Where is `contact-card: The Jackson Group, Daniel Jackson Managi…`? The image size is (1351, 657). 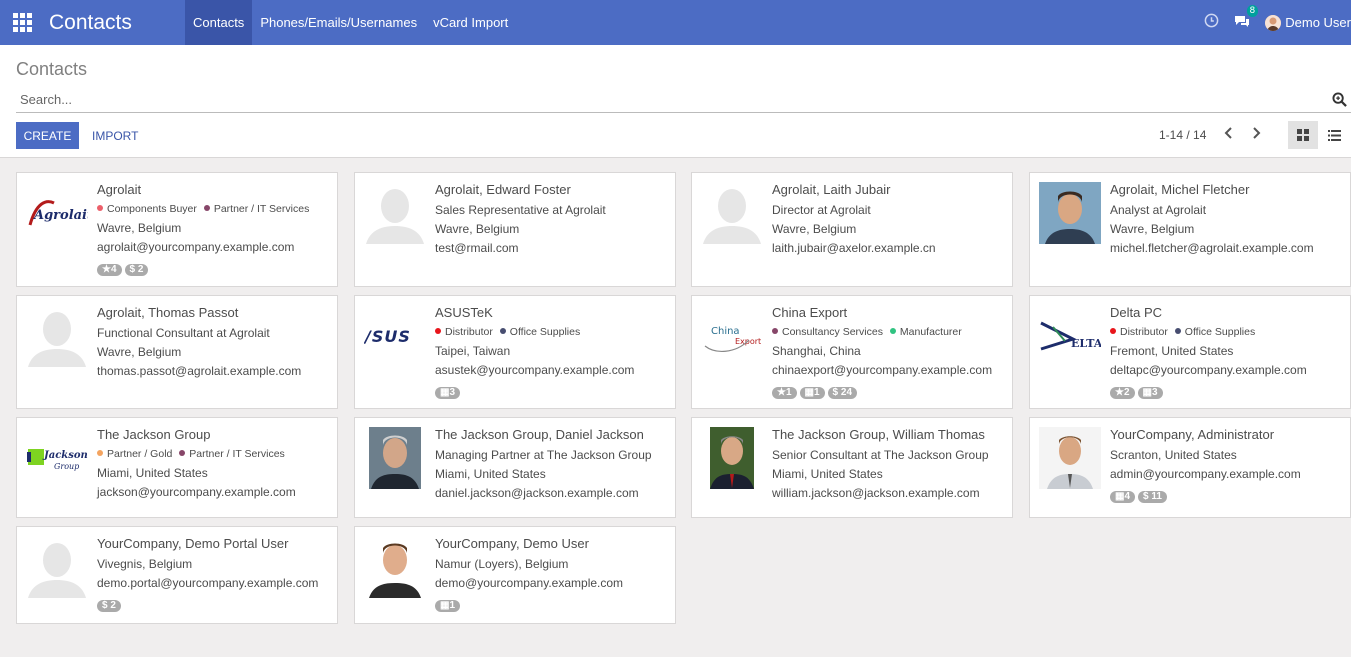
contact-card: The Jackson Group, Daniel Jackson Managi… is located at coordinates (515, 467).